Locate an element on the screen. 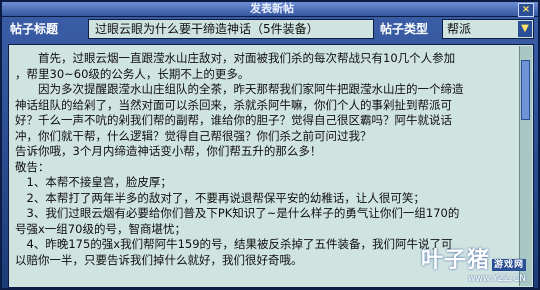 This screenshot has width=540, height=290. body-line: ，帮里30~60级的公务人，长期不上的更多。 is located at coordinates (132, 73).